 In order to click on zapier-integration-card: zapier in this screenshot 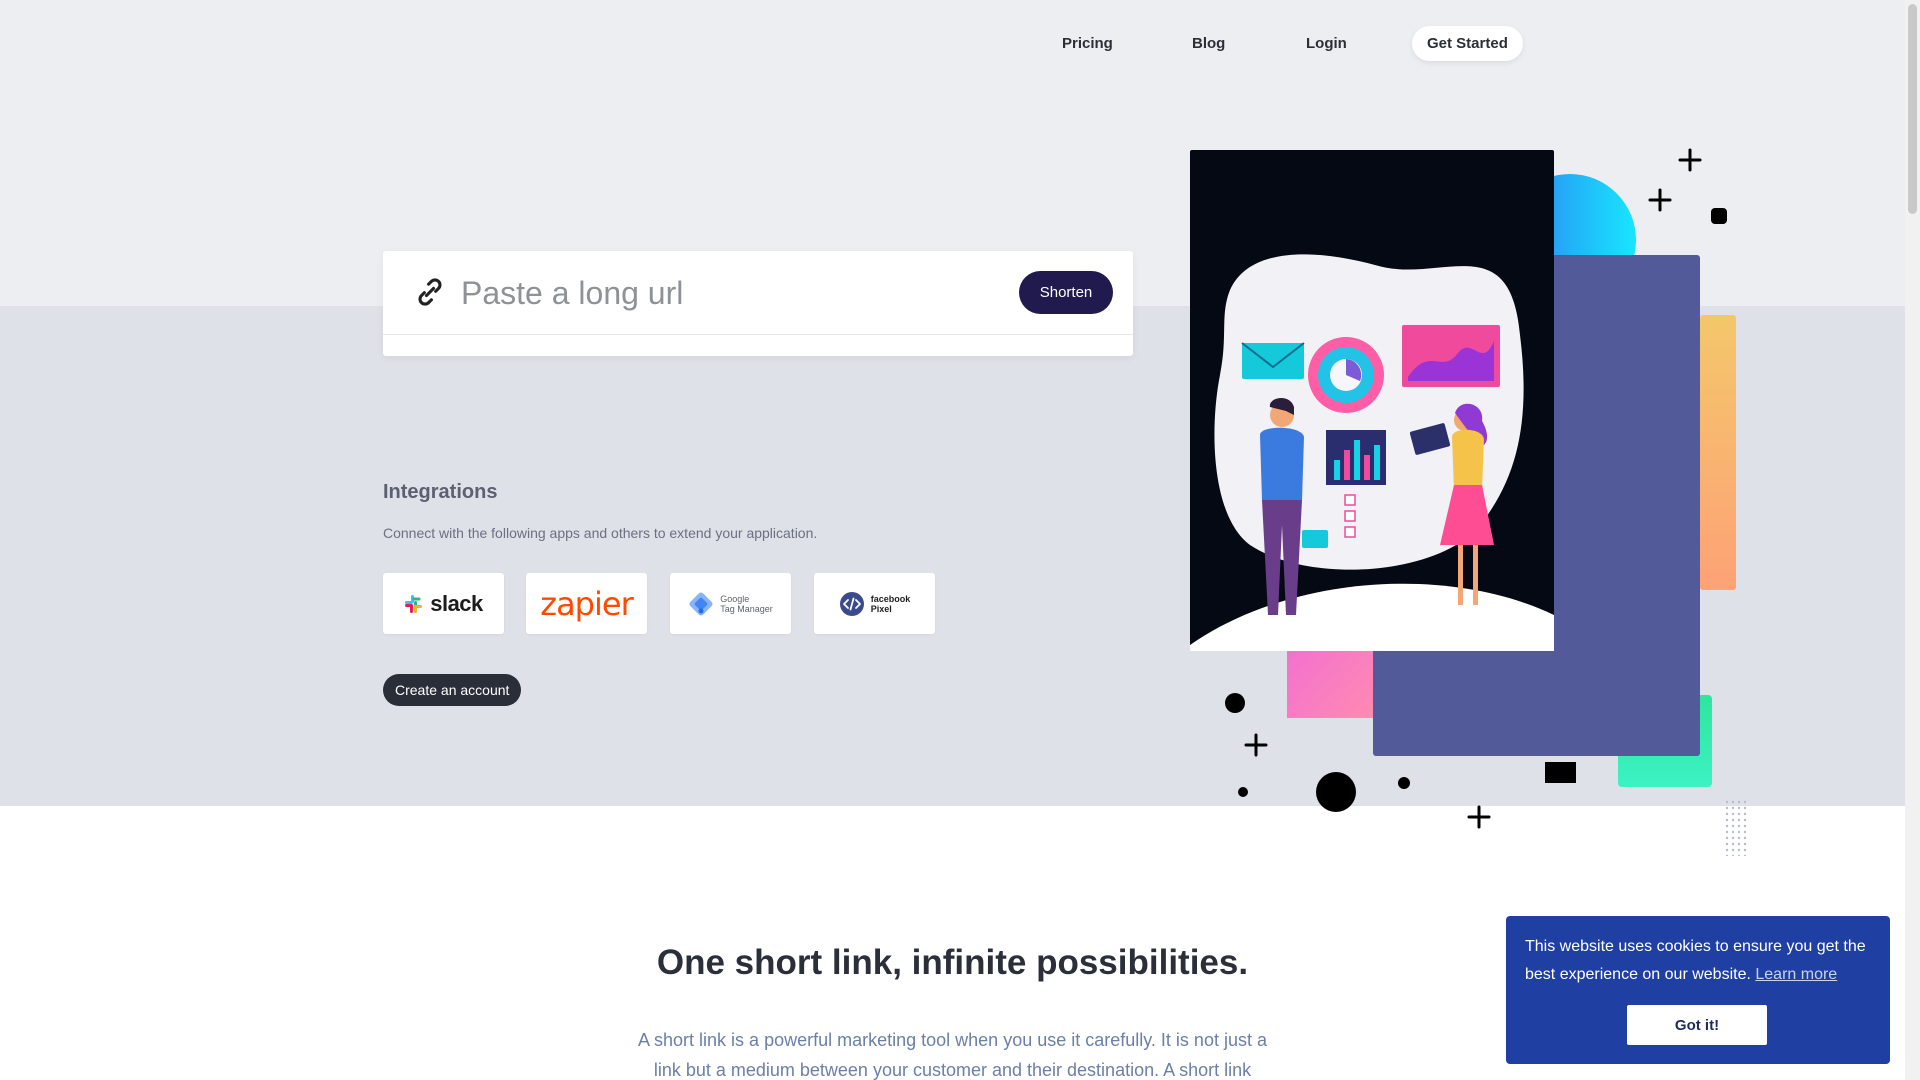, I will do `click(586, 603)`.